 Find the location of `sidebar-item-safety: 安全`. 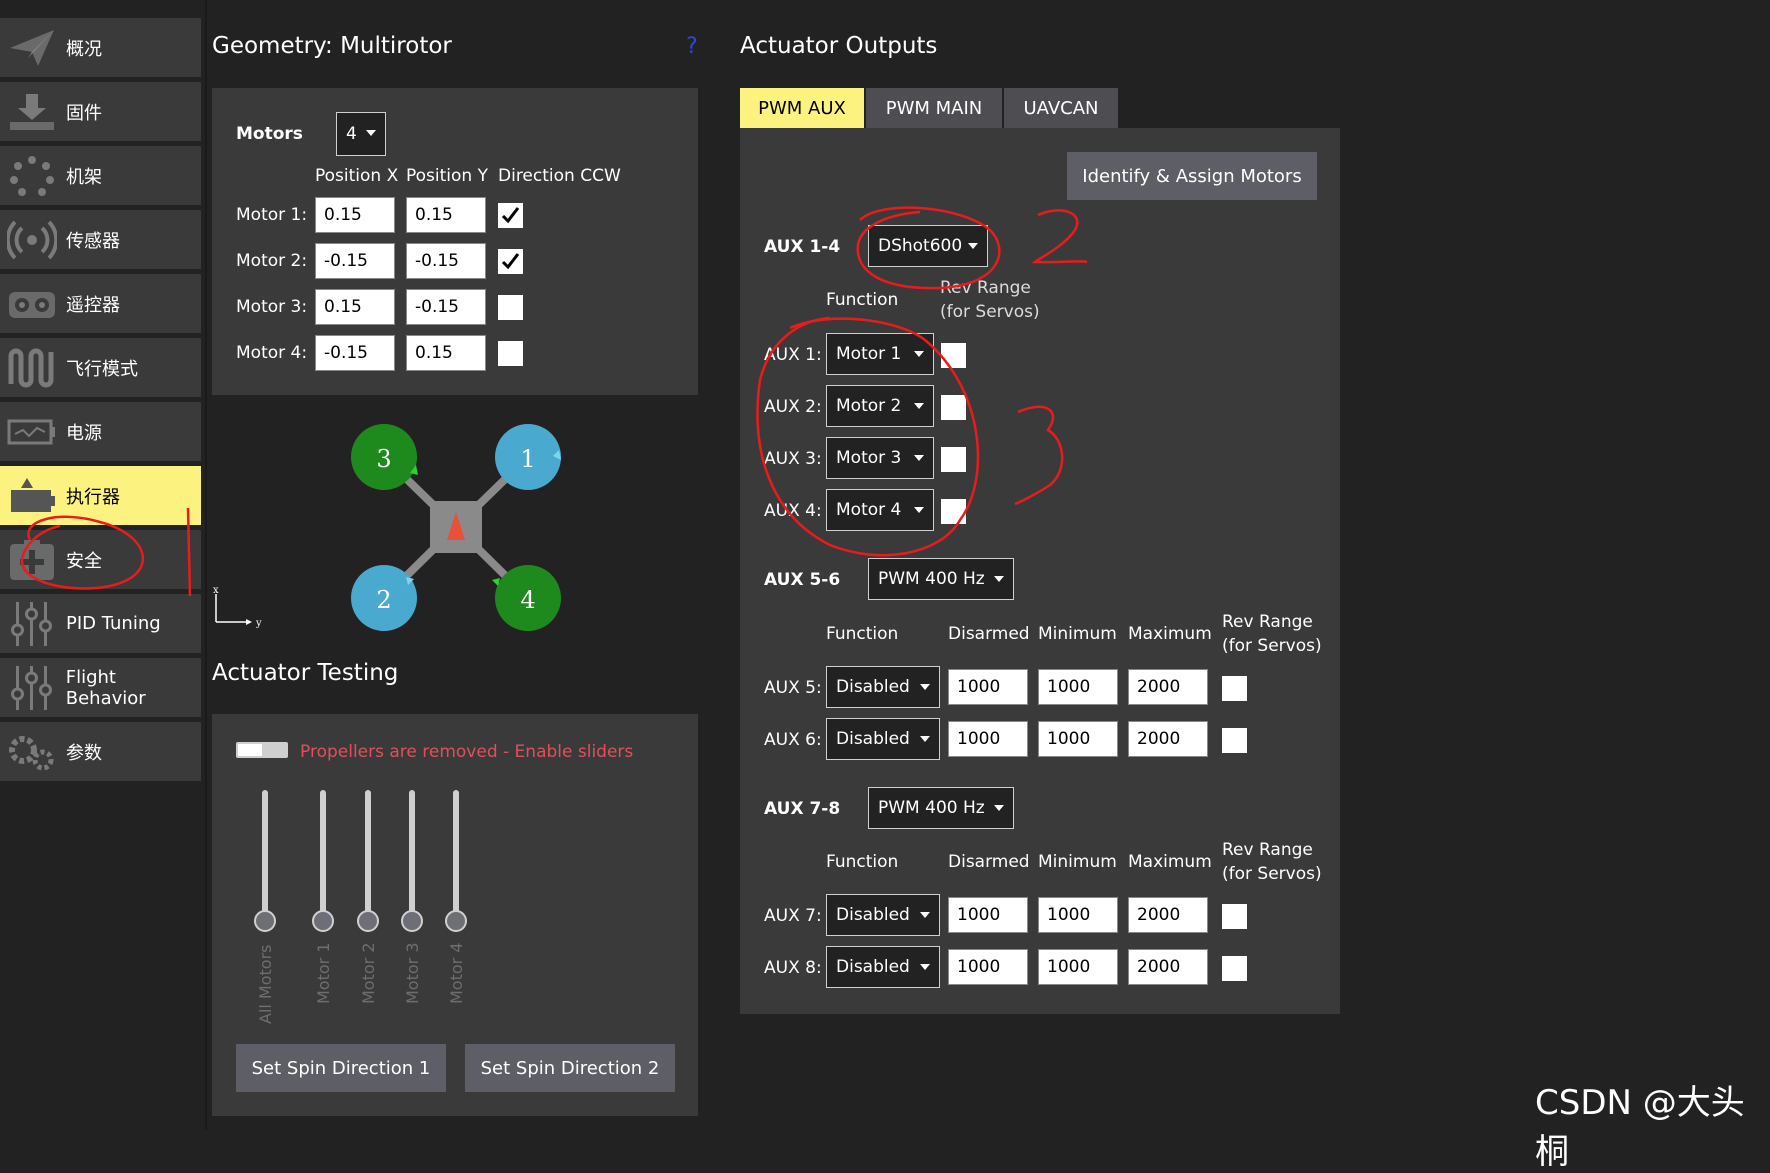

sidebar-item-safety: 安全 is located at coordinates (100, 559).